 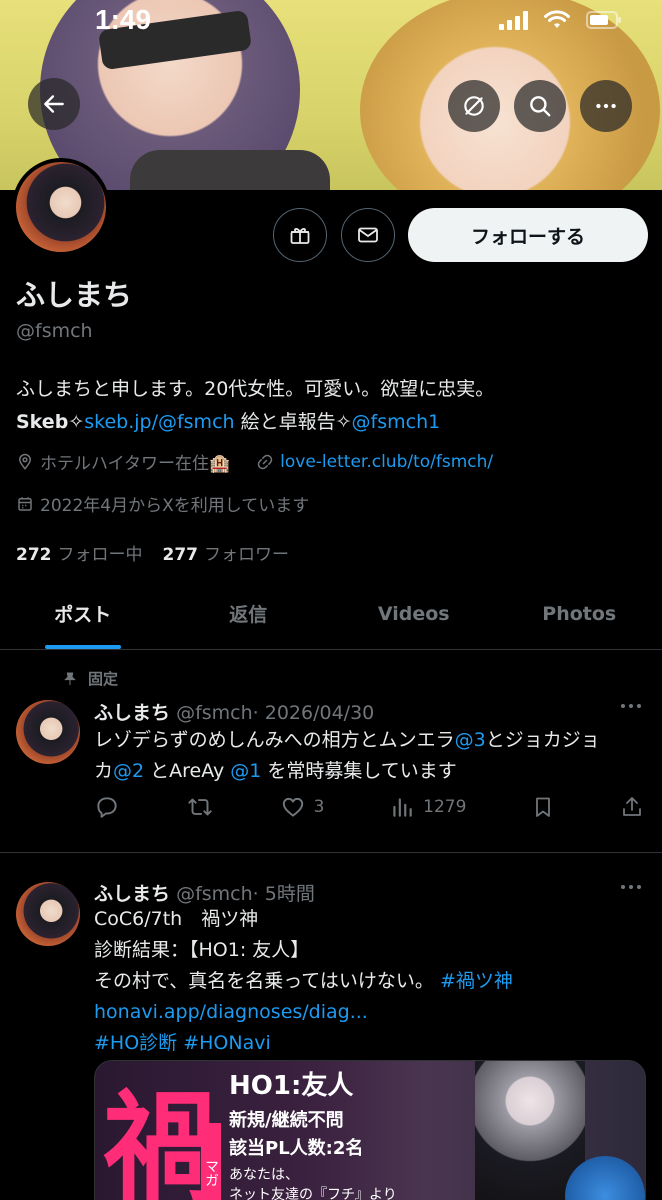 I want to click on profile-avatar, so click(x=61, y=207).